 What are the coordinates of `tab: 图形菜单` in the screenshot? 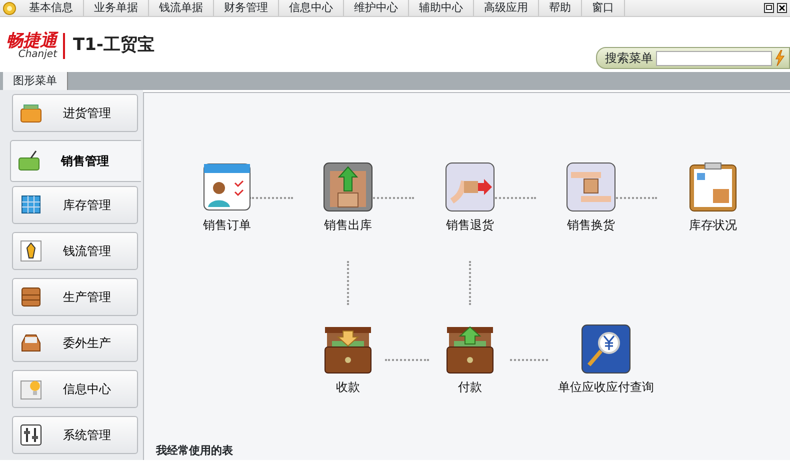 It's located at (35, 81).